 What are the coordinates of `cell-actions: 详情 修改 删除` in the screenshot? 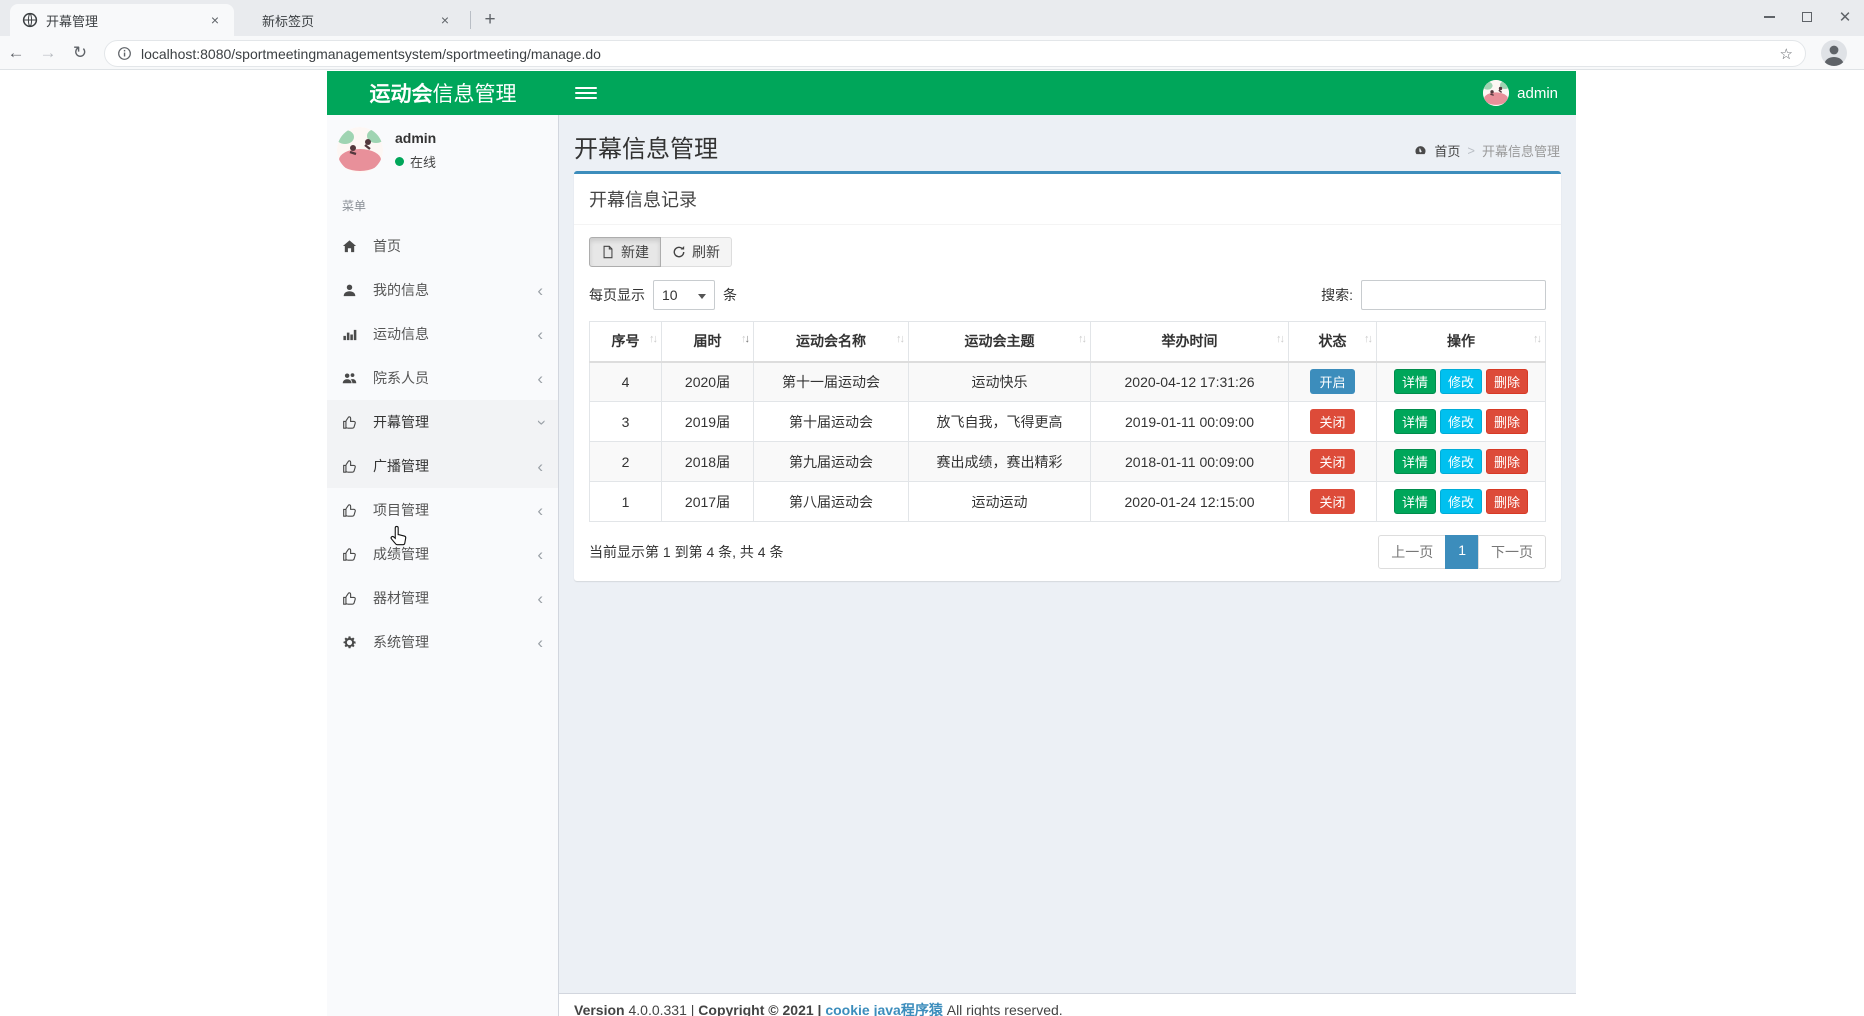 It's located at (1461, 501).